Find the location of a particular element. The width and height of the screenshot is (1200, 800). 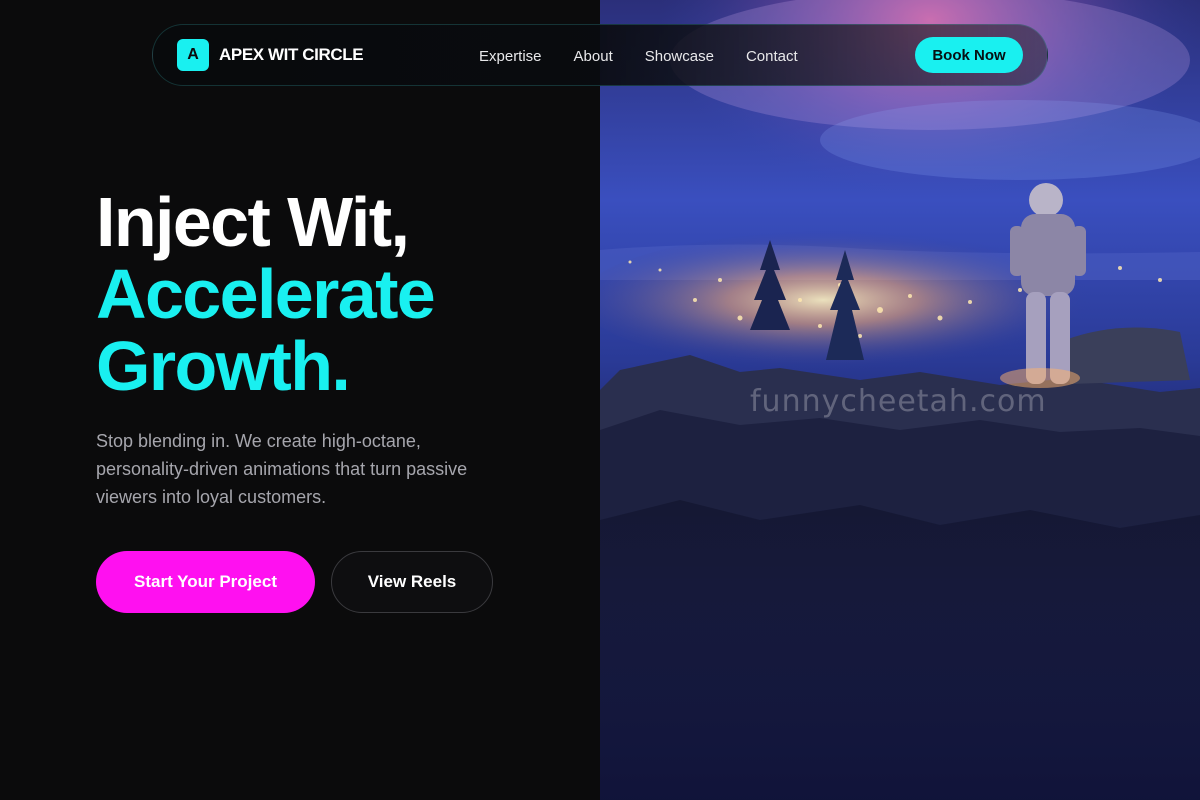

view-reels-button: View Reels is located at coordinates (412, 582).